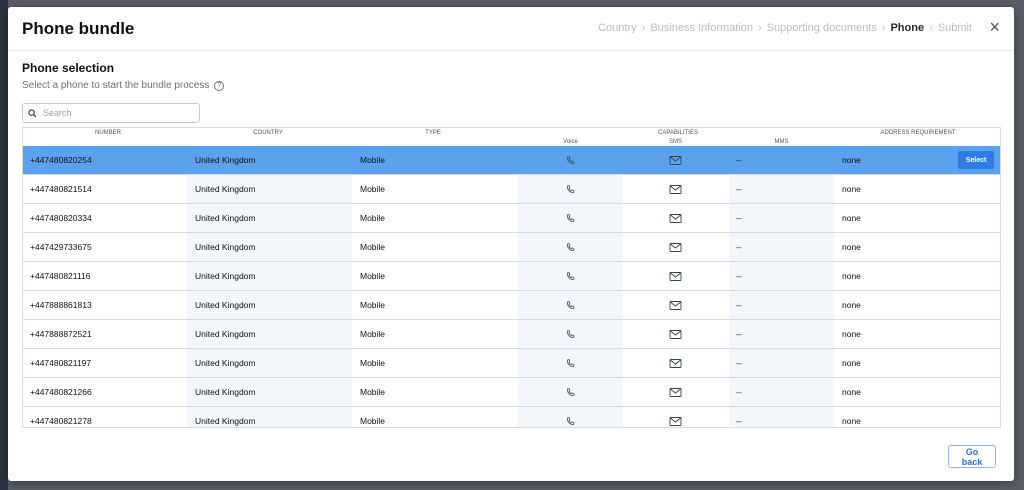 This screenshot has height=490, width=1024. Describe the element at coordinates (61, 247) in the screenshot. I see `cell-number: +447429733675` at that location.